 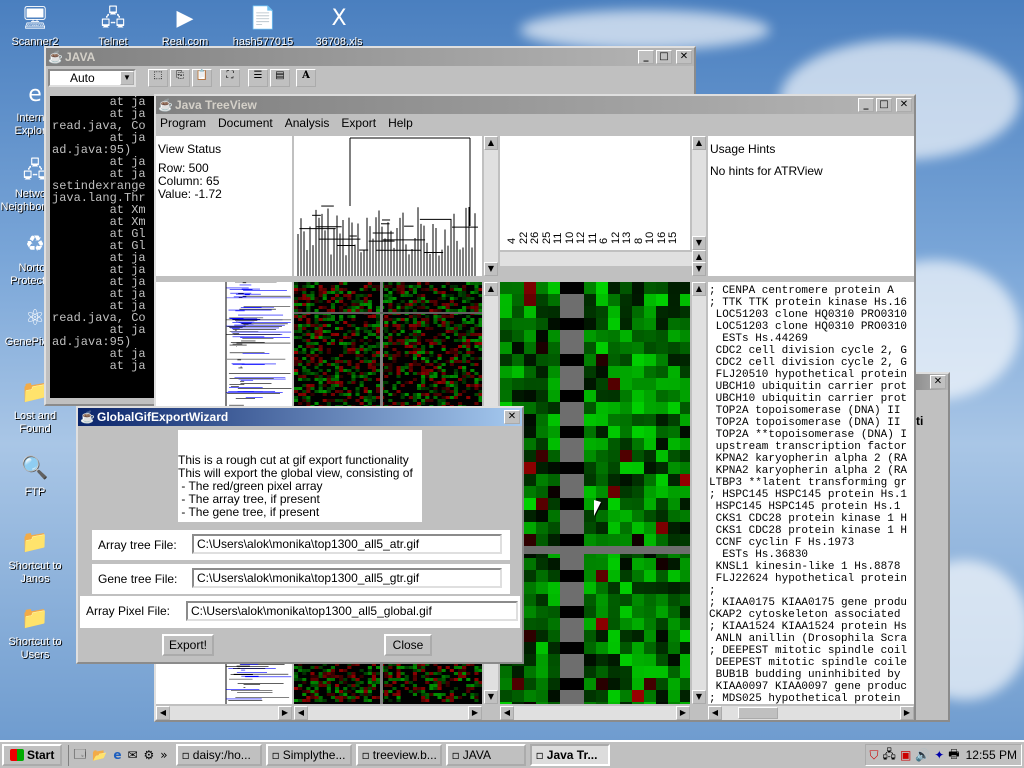 I want to click on desktop-icon: 📁 Shortcut to Users, so click(x=35, y=632).